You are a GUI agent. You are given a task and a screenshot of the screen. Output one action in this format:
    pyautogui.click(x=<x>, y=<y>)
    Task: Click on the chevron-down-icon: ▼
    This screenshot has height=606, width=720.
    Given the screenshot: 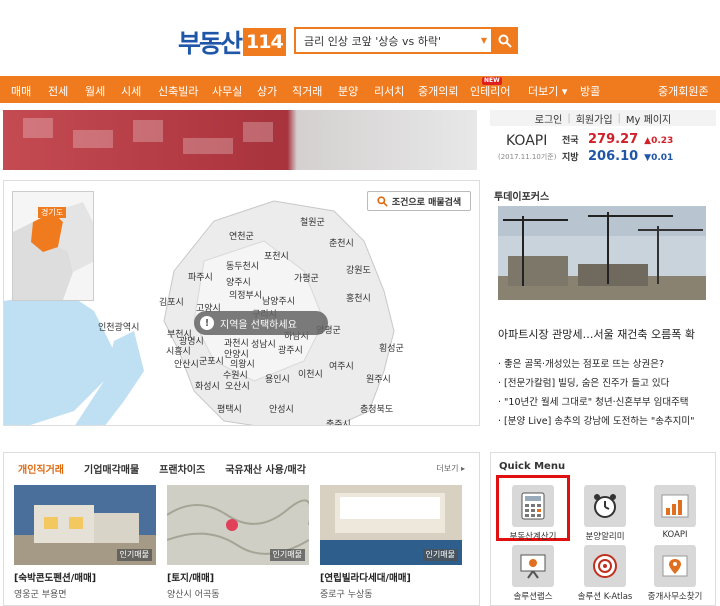 What is the action you would take?
    pyautogui.click(x=484, y=40)
    